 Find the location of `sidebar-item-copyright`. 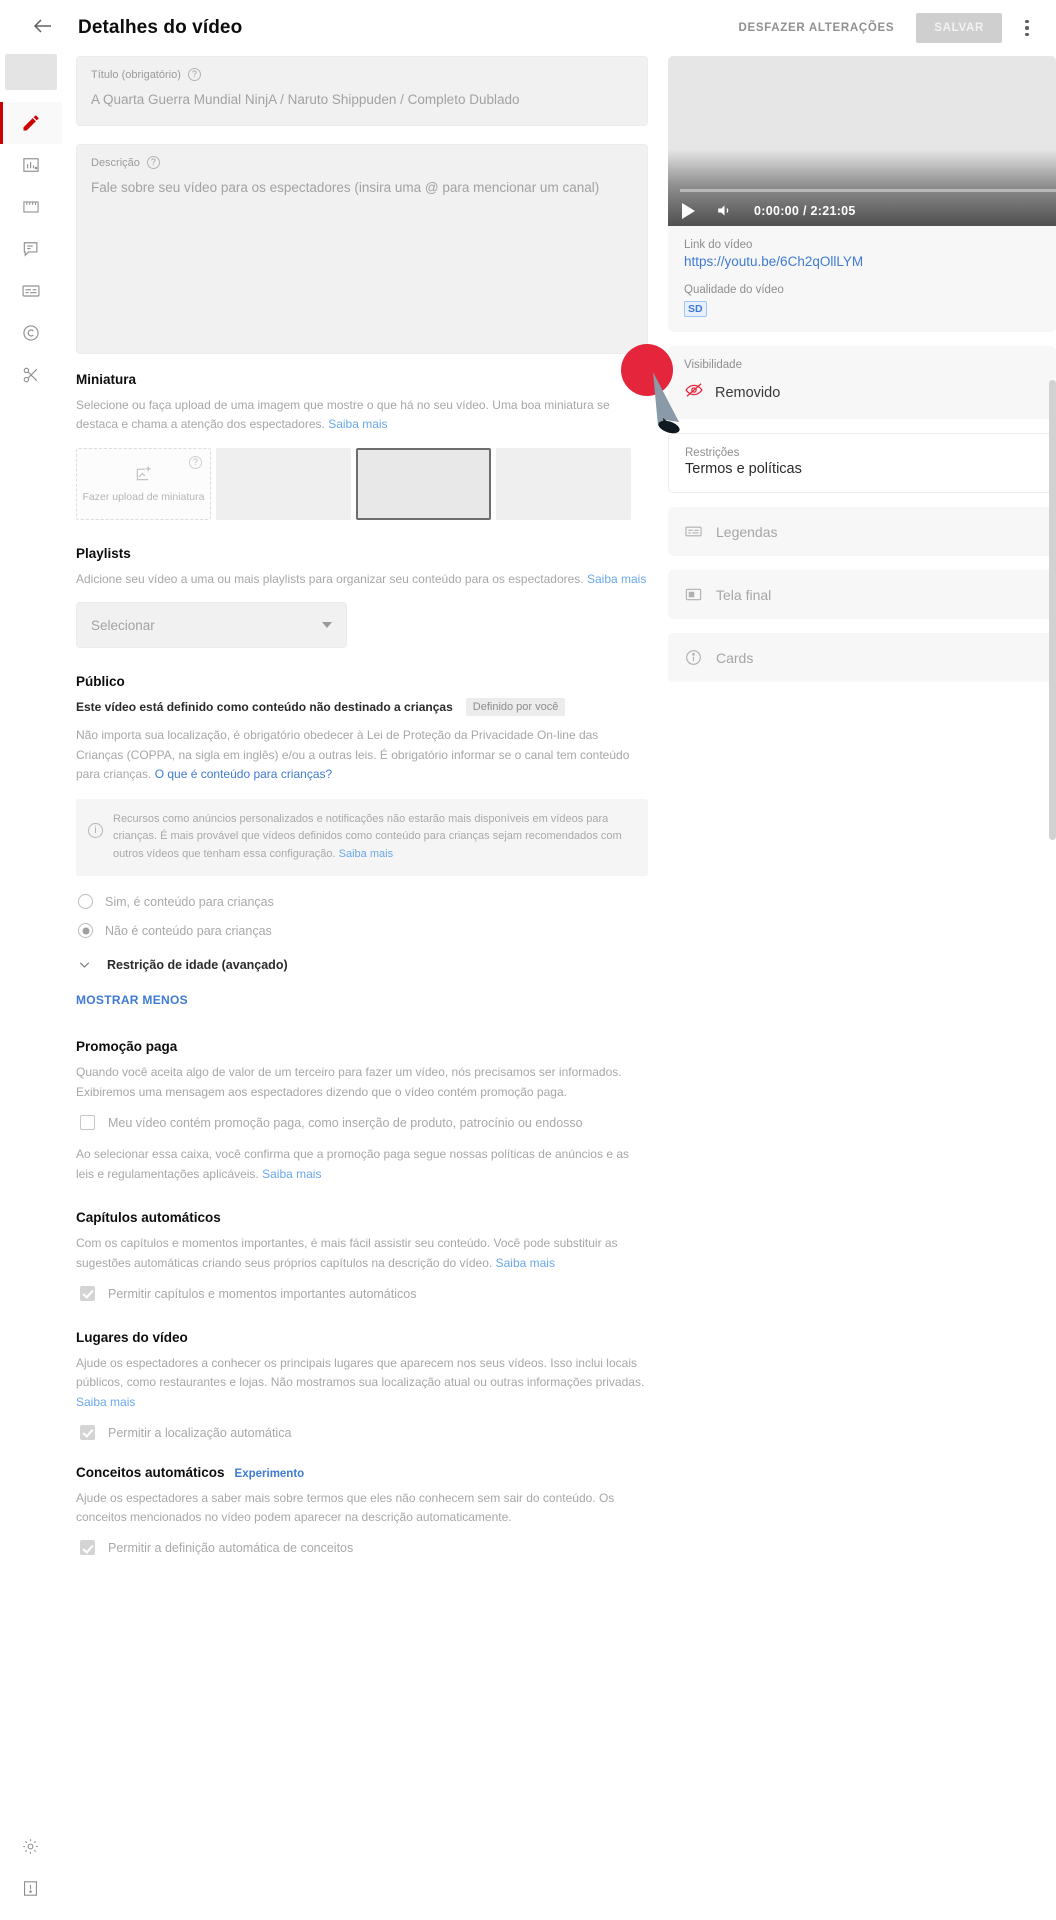

sidebar-item-copyright is located at coordinates (31, 333).